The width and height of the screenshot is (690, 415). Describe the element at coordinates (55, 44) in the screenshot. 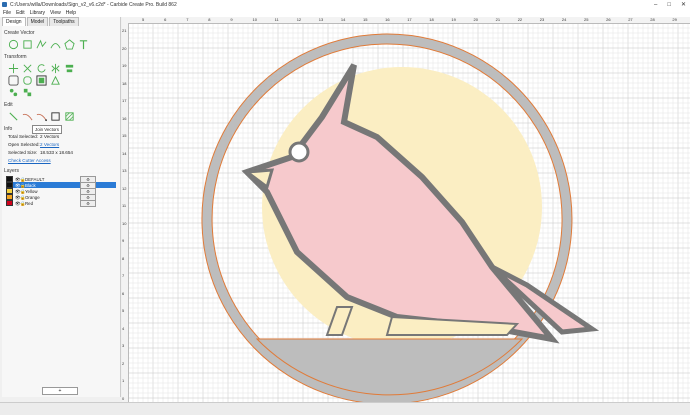

I see `curve-icon` at that location.